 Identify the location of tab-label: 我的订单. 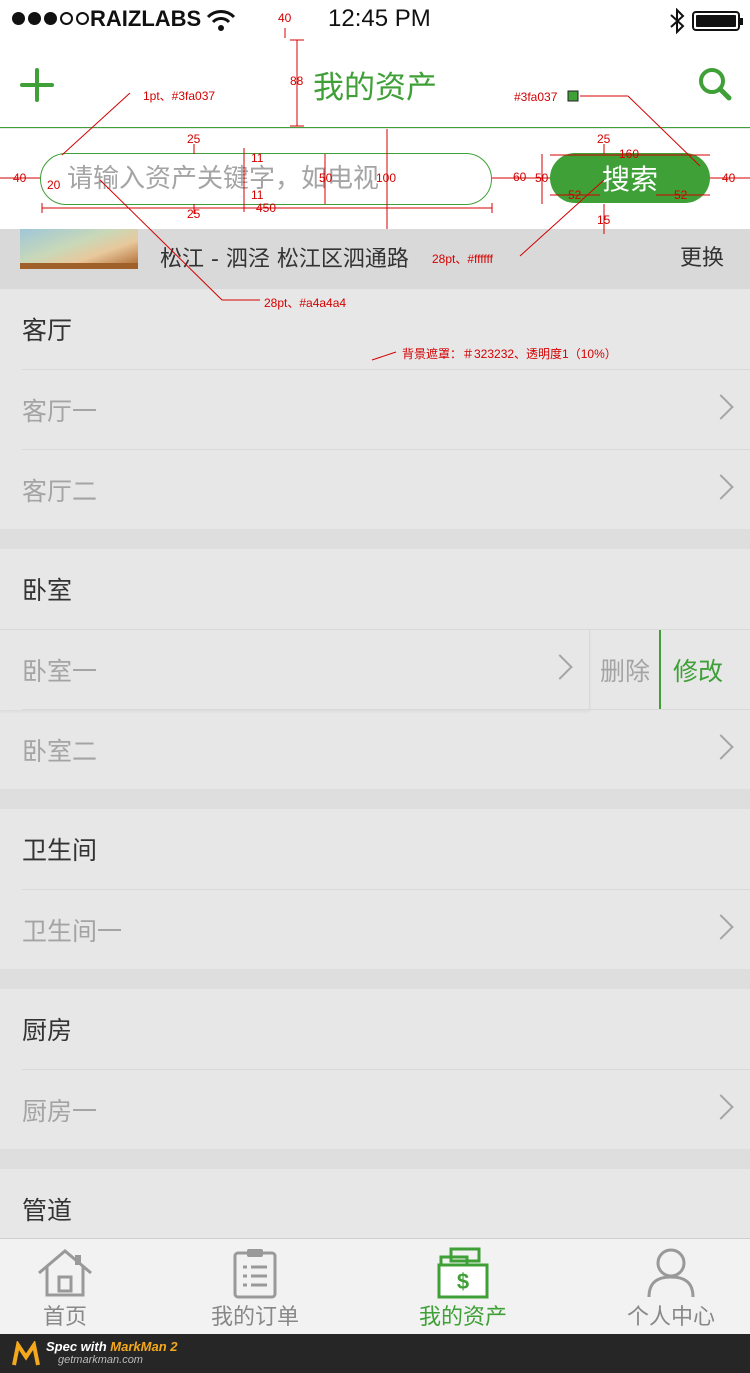
(254, 1317).